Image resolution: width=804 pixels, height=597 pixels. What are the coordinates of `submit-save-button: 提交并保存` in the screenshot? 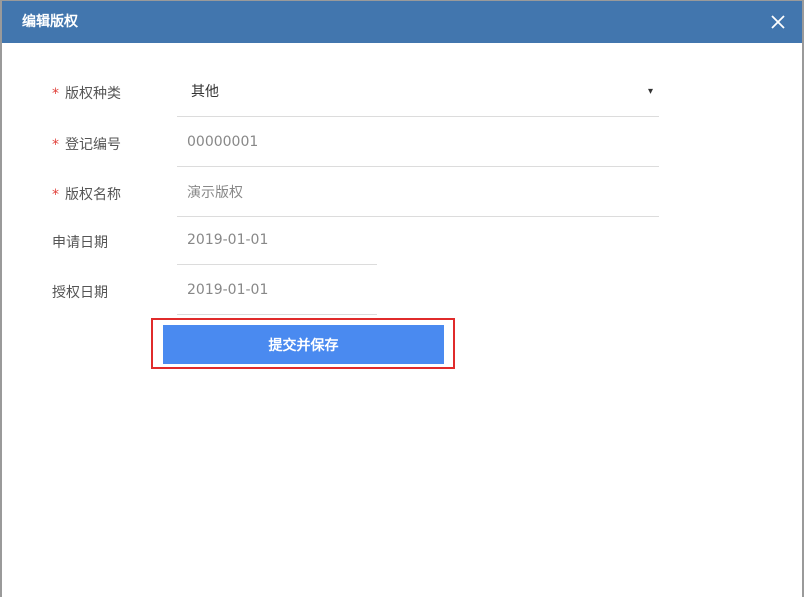 It's located at (303, 344).